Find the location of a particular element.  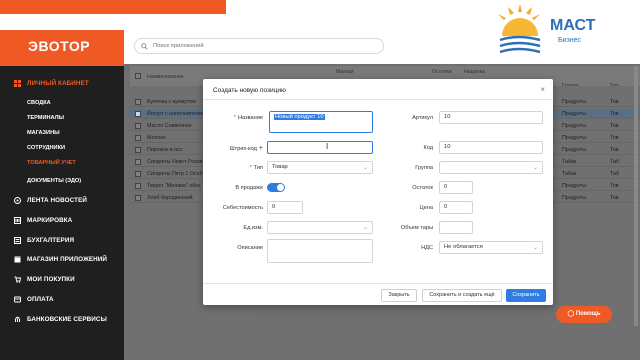

close-icon: × is located at coordinates (542, 89).